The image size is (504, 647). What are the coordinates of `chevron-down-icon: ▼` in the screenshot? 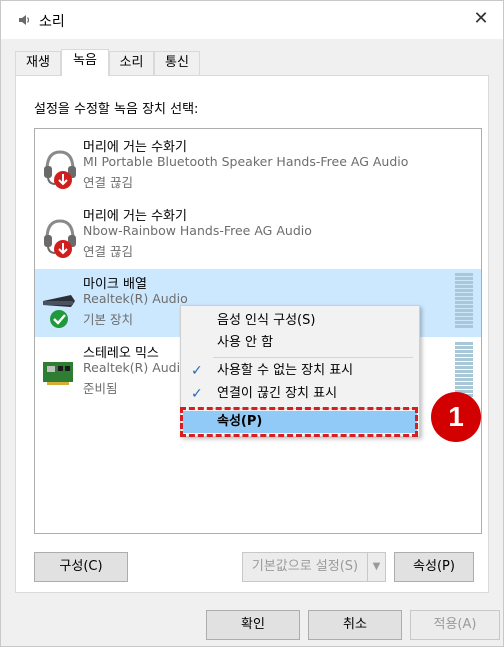 It's located at (376, 567).